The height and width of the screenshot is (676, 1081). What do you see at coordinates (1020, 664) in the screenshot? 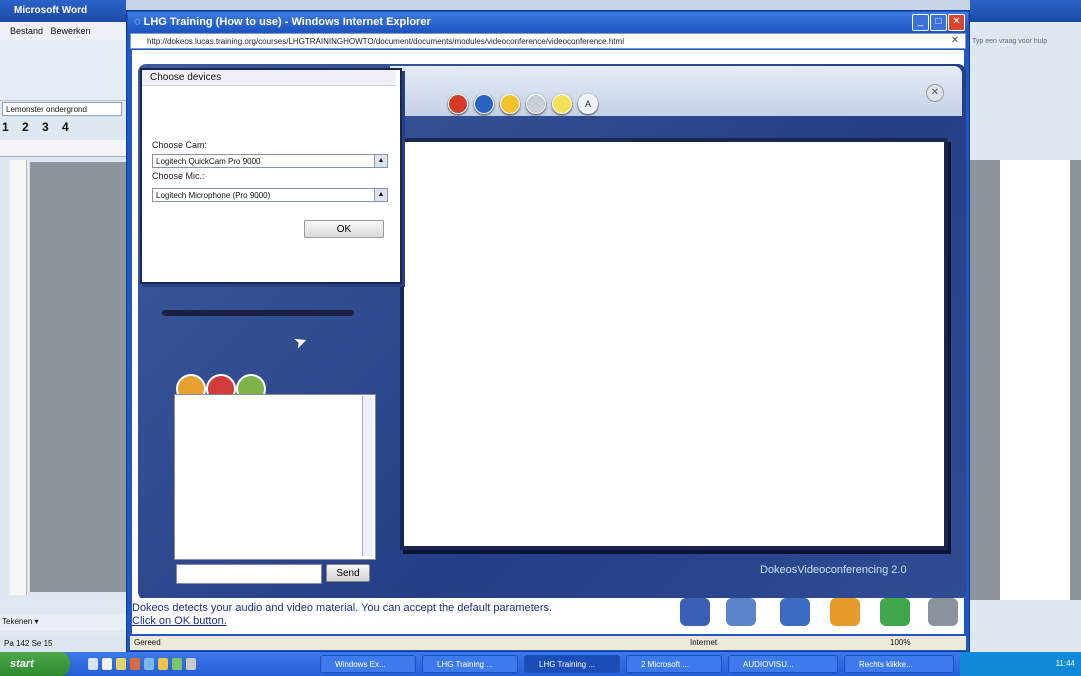
I see `system-tray: 11:44` at bounding box center [1020, 664].